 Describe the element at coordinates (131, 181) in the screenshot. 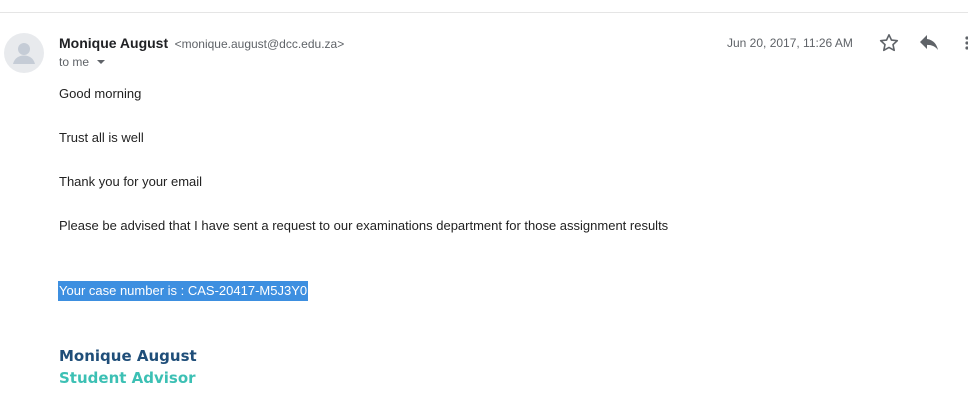

I see `body-paragraph: Thank you for your email` at that location.